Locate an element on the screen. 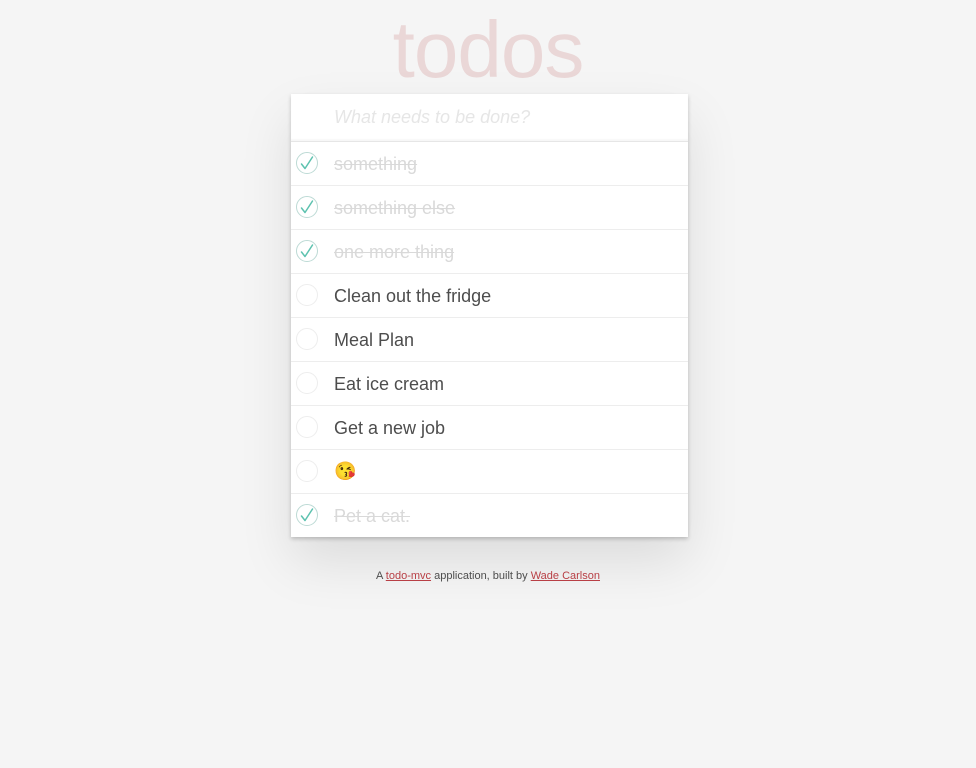  todo-label: Get a new job is located at coordinates (390, 428).